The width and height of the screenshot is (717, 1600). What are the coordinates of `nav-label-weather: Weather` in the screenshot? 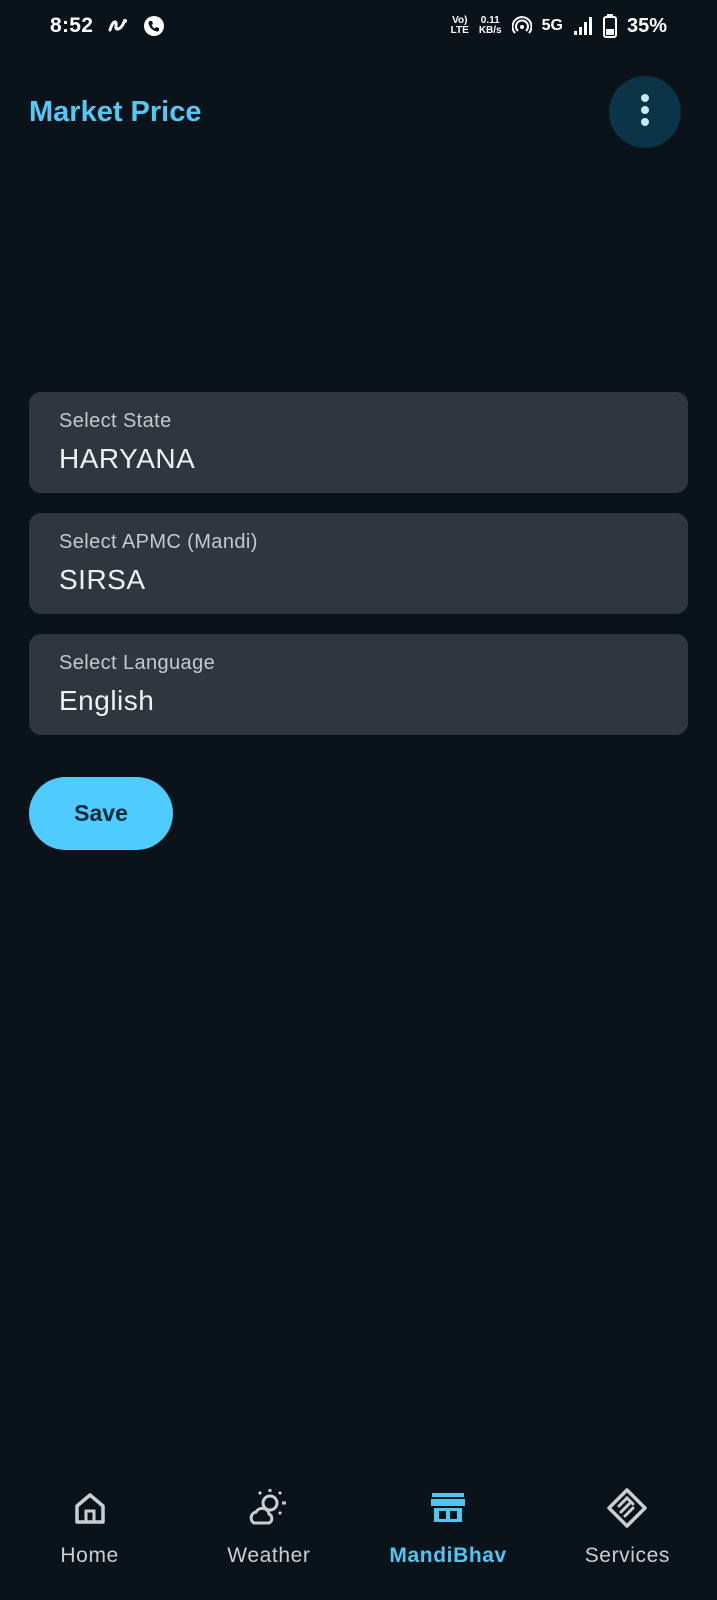 It's located at (269, 1555).